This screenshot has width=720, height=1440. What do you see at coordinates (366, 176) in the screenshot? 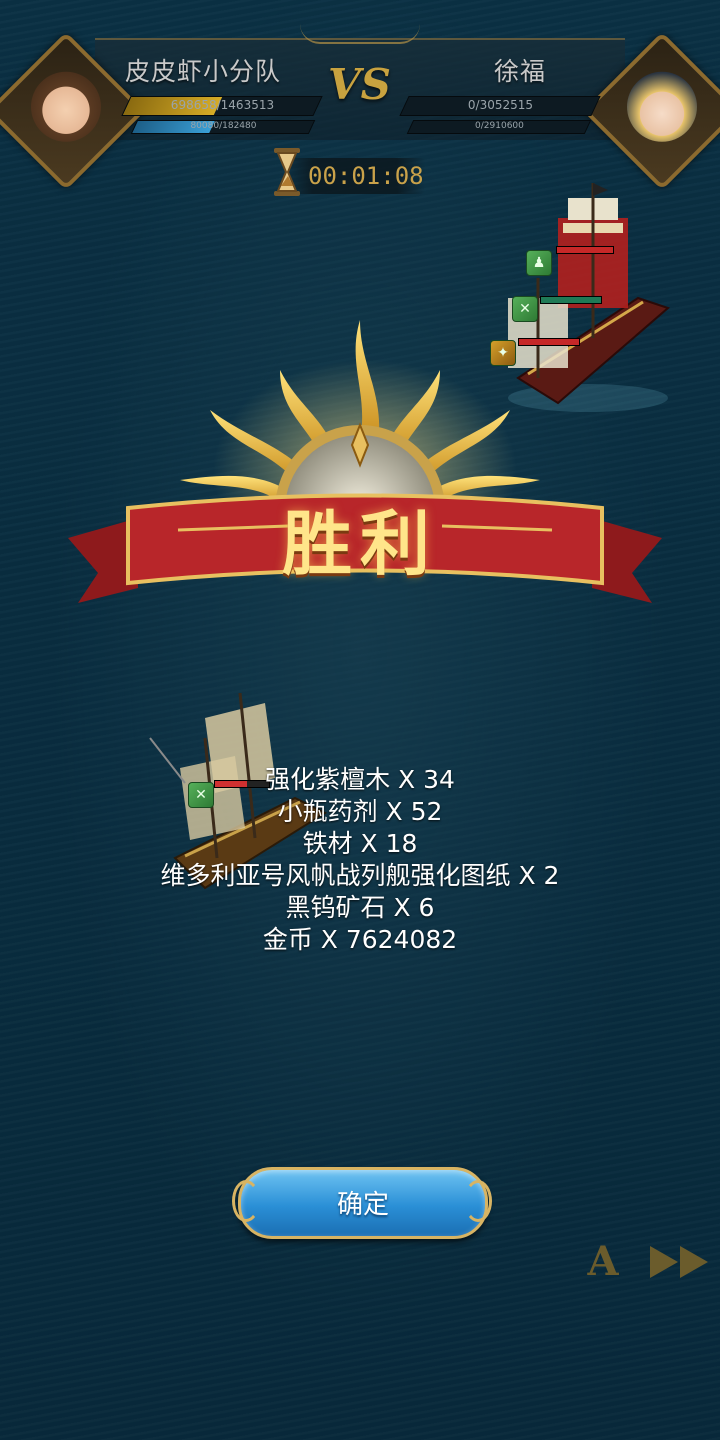
I see `timer-text: 00:01:08` at bounding box center [366, 176].